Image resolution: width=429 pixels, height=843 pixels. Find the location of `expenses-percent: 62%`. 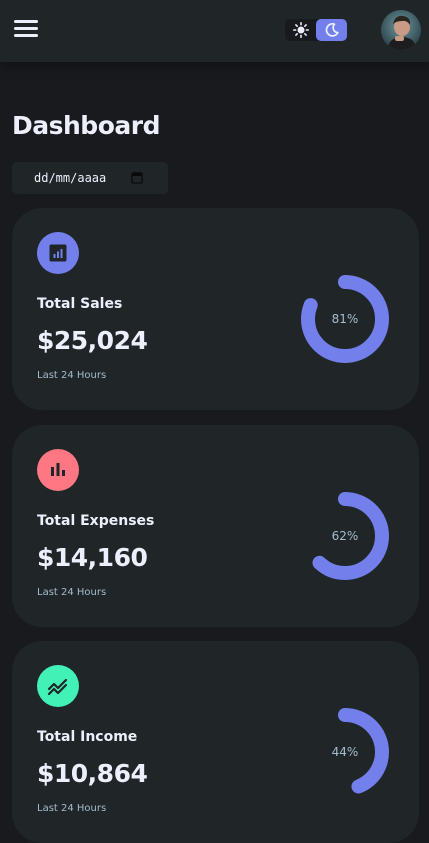

expenses-percent: 62% is located at coordinates (345, 536).